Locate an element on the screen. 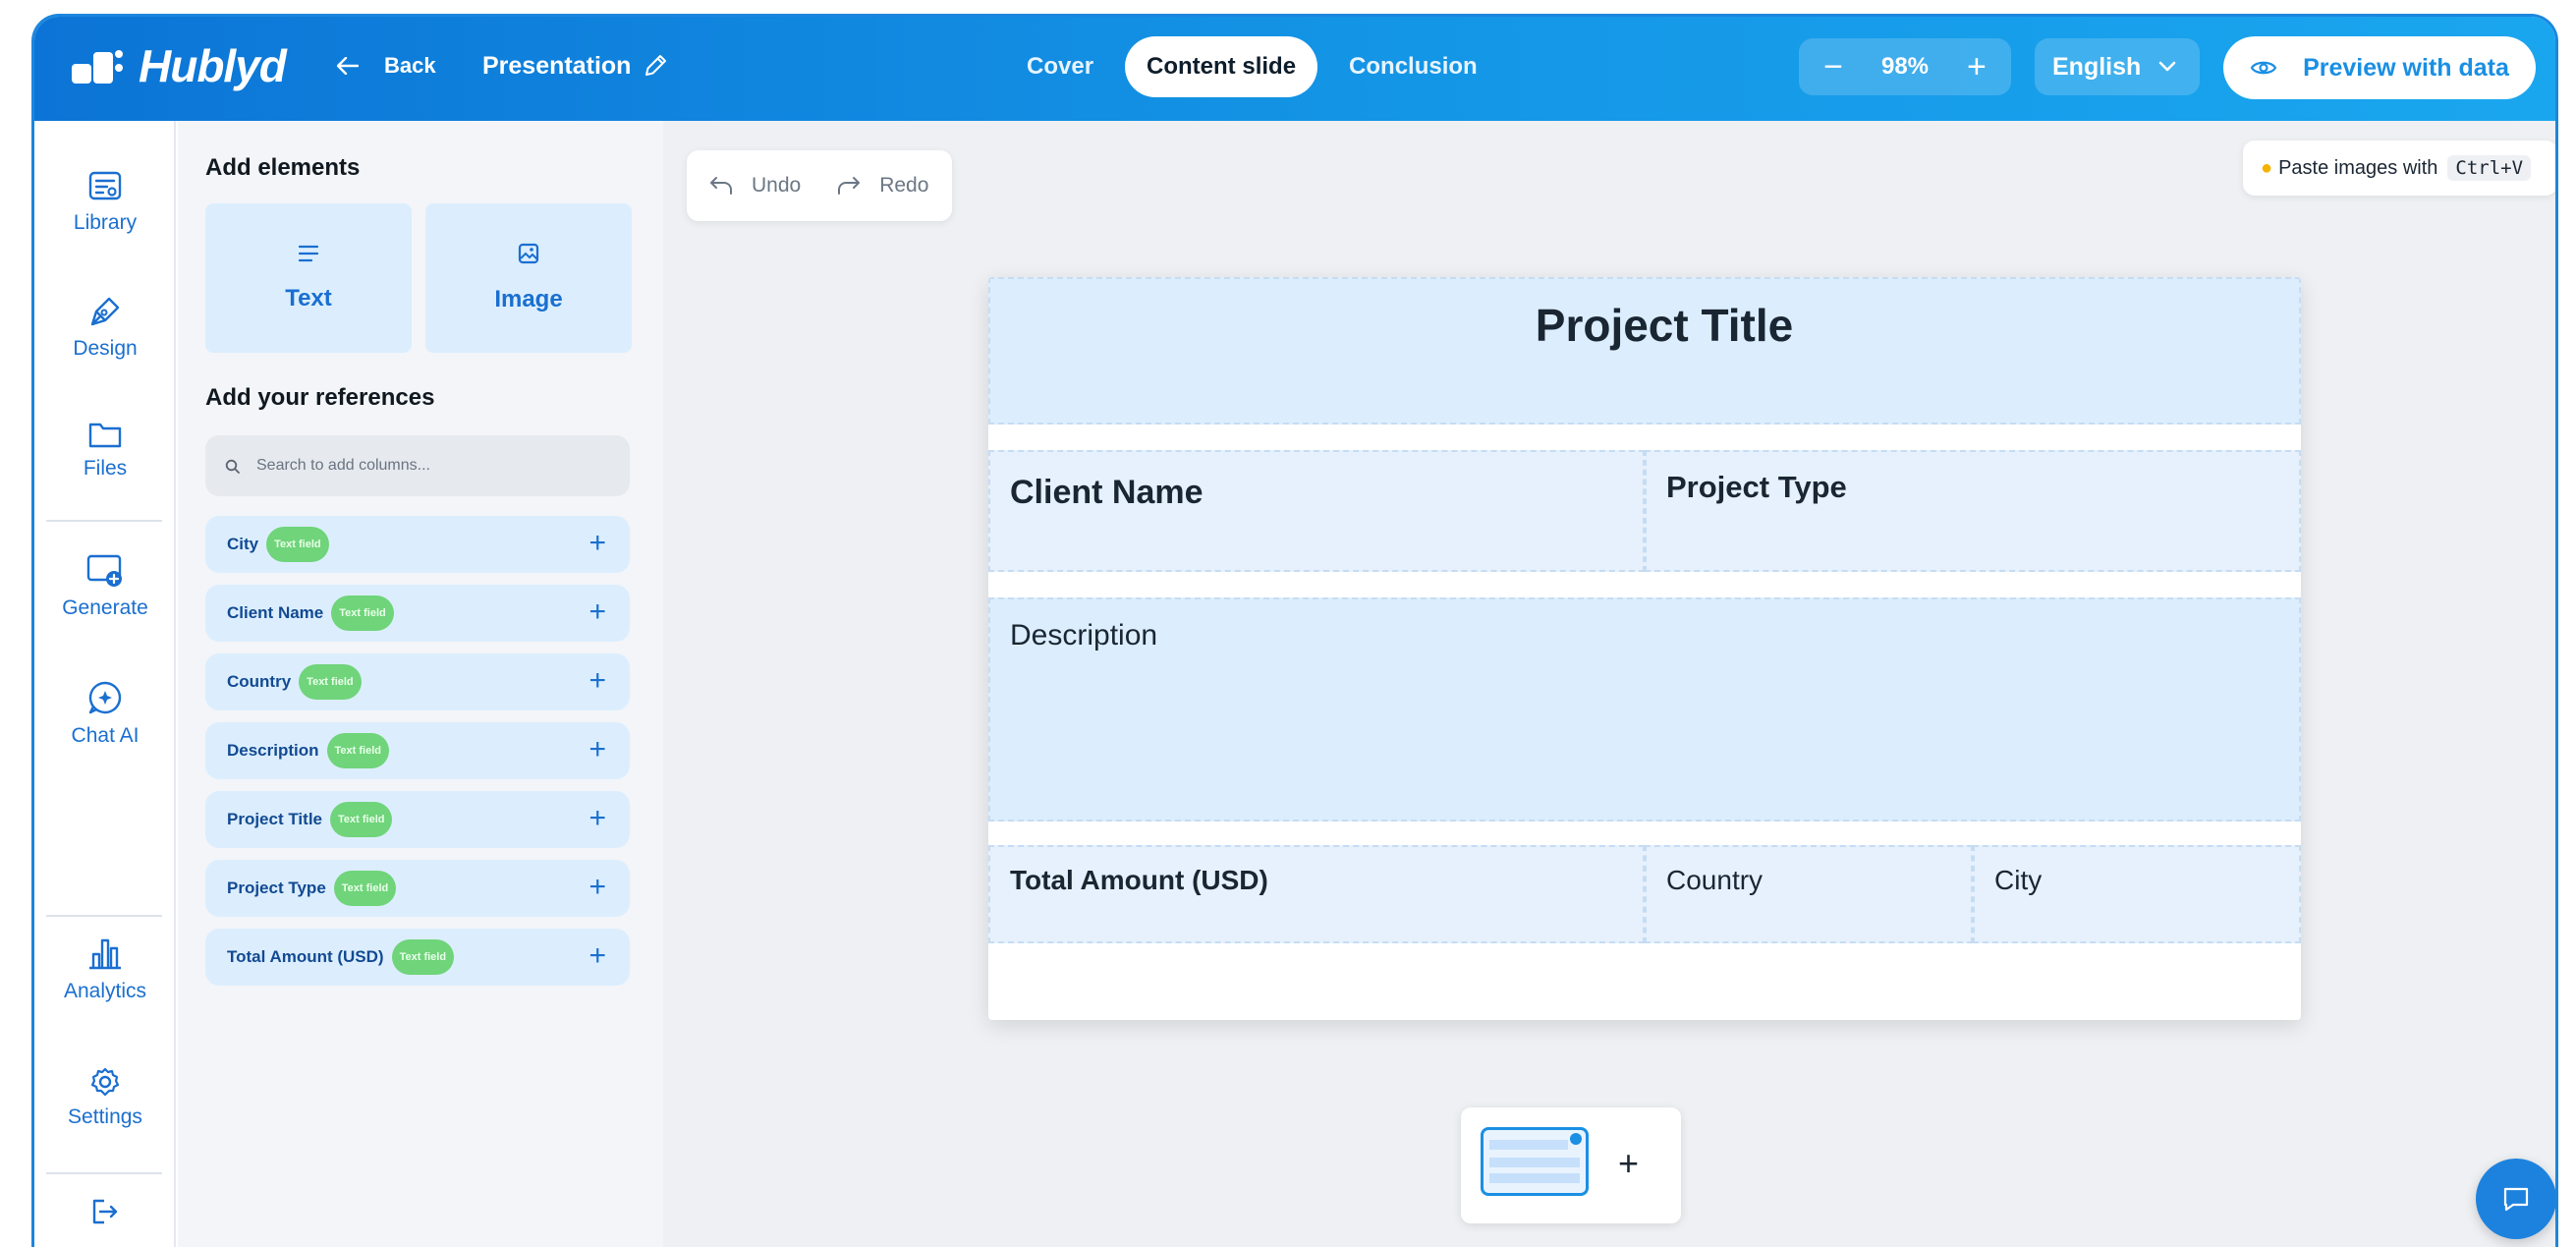 Image resolution: width=2576 pixels, height=1247 pixels. back-button: Back is located at coordinates (386, 65).